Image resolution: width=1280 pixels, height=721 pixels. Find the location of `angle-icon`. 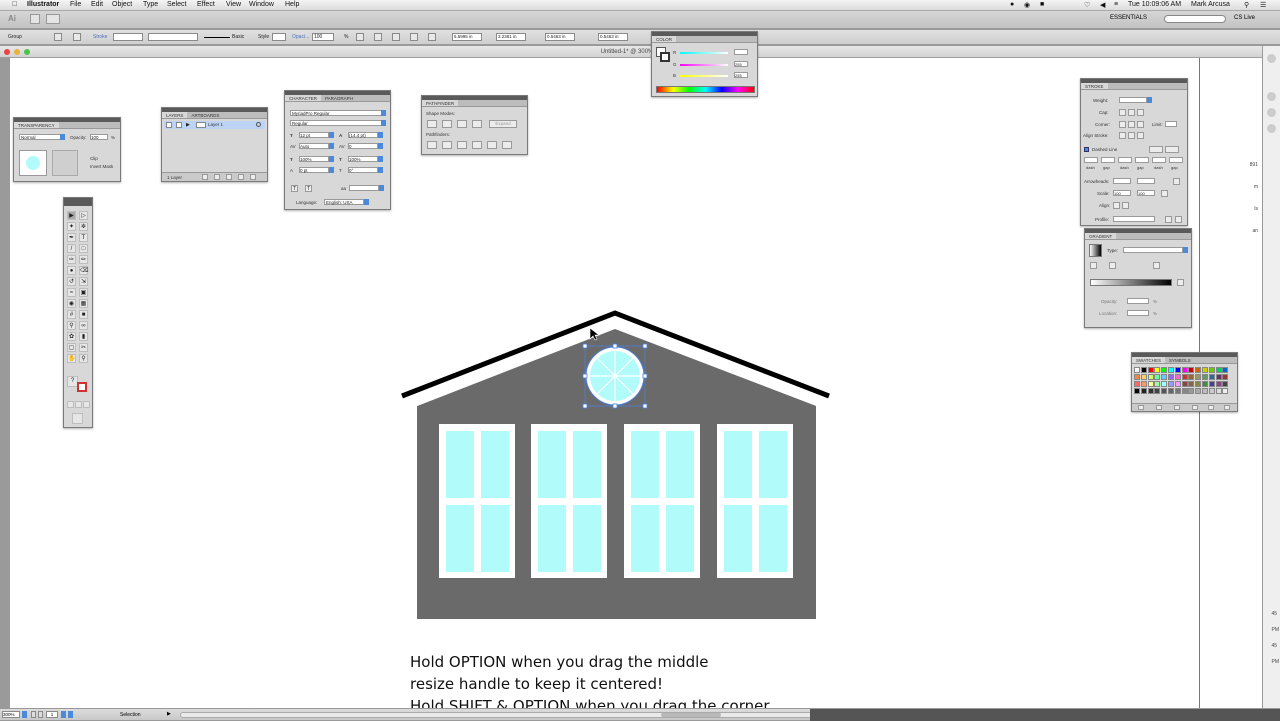

angle-icon is located at coordinates (1112, 265).